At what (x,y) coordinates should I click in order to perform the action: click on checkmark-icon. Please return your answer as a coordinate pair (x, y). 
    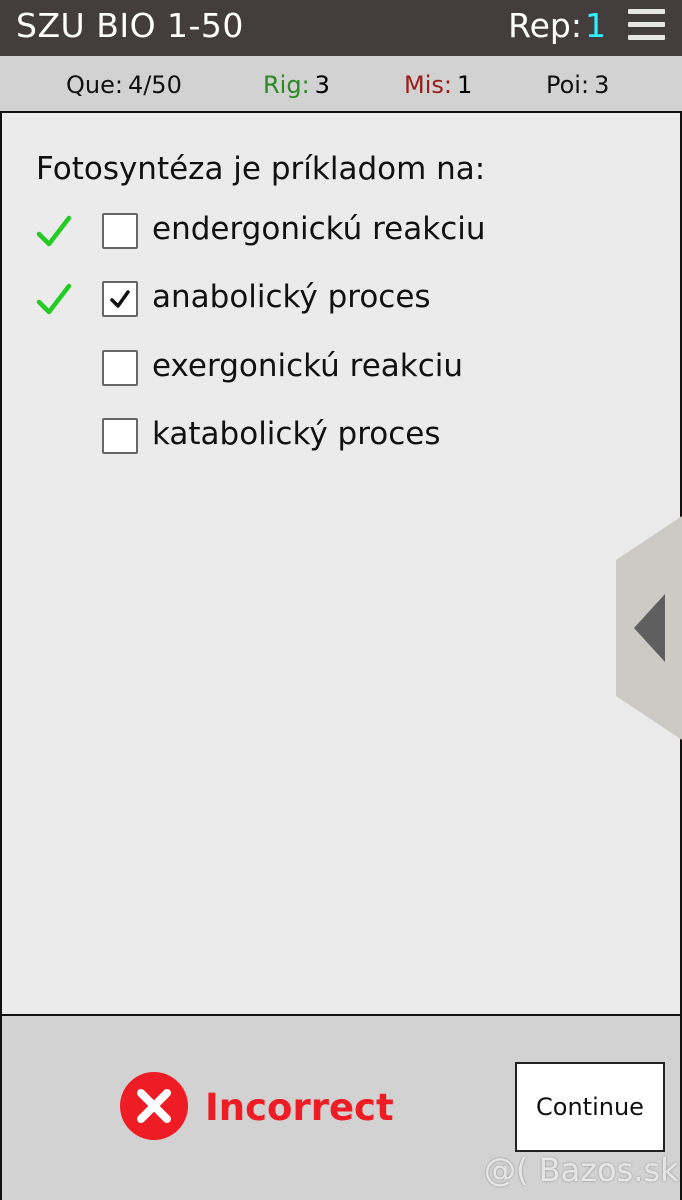
    Looking at the image, I should click on (120, 299).